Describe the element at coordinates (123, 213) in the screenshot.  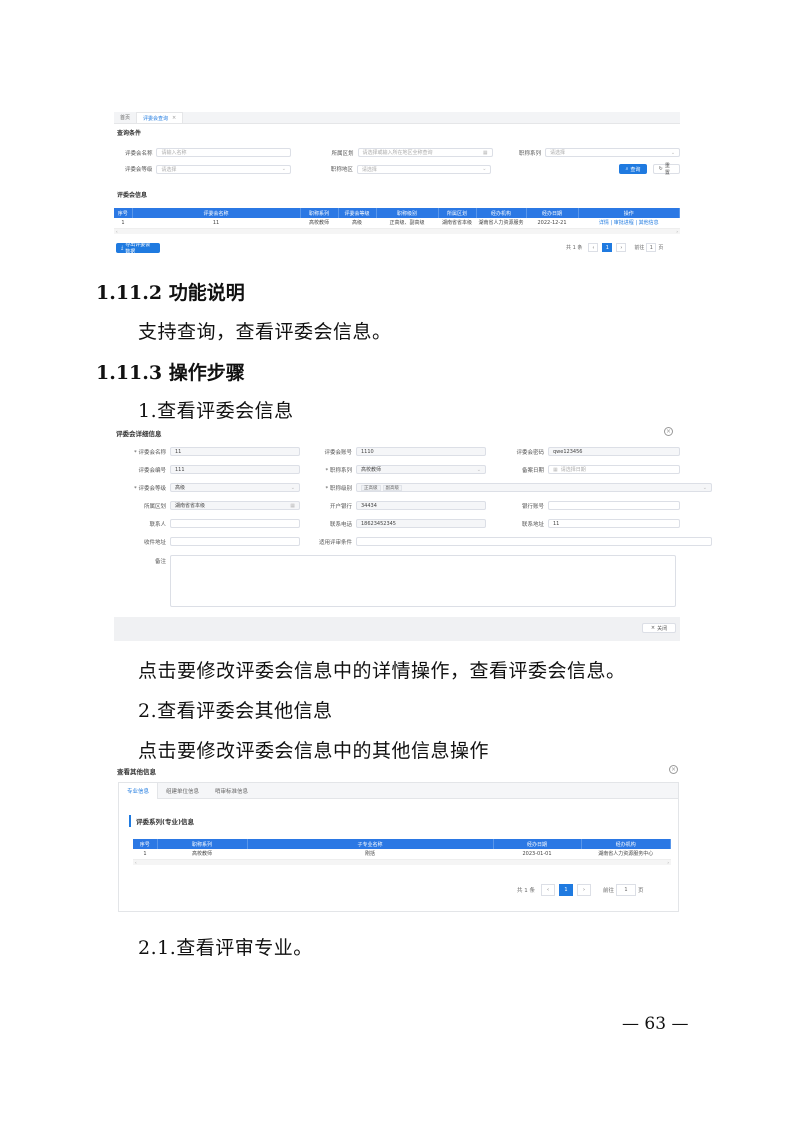
I see `col-header: 序号` at that location.